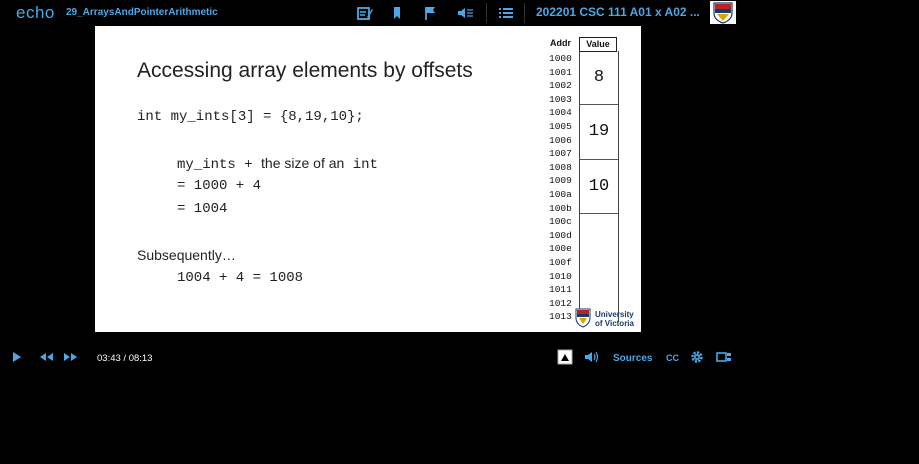 The image size is (919, 464). Describe the element at coordinates (361, 165) in the screenshot. I see `expression-type: int` at that location.